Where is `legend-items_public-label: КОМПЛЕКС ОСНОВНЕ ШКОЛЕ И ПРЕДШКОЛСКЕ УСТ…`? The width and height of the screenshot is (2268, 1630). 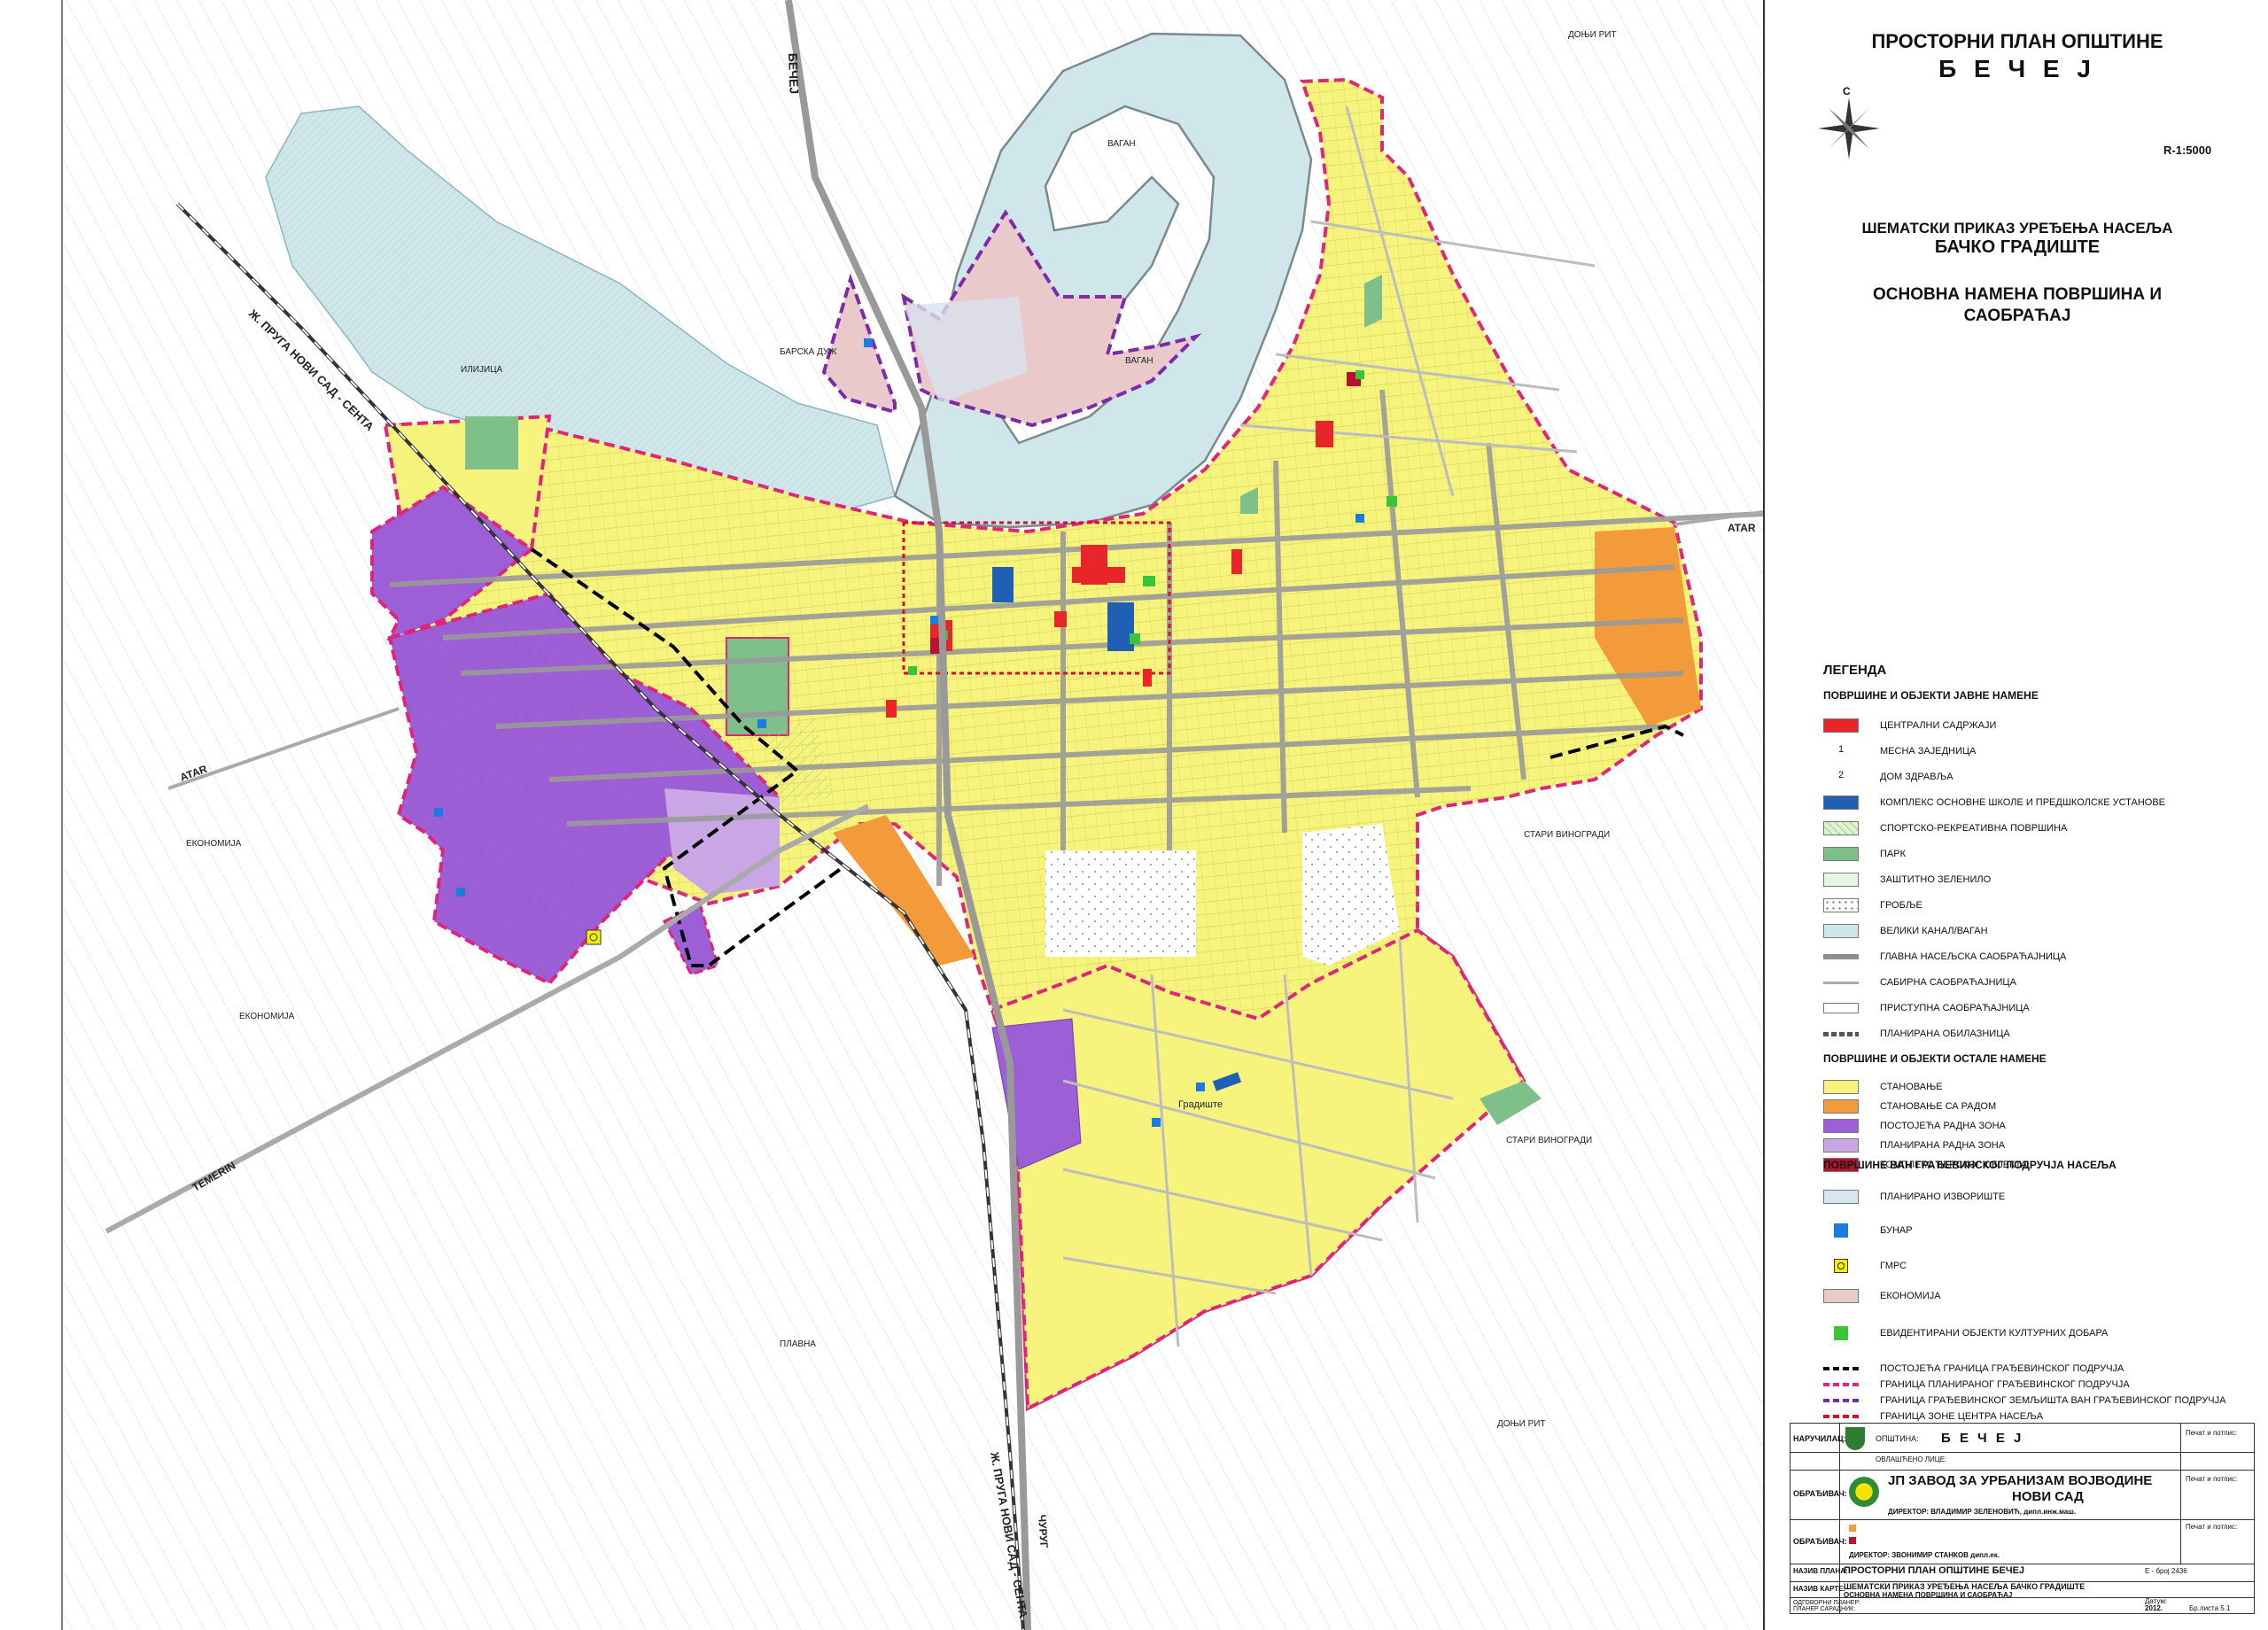 legend-items_public-label: КОМПЛЕКС ОСНОВНЕ ШКОЛЕ И ПРЕДШКОЛСКЕ УСТ… is located at coordinates (2023, 802).